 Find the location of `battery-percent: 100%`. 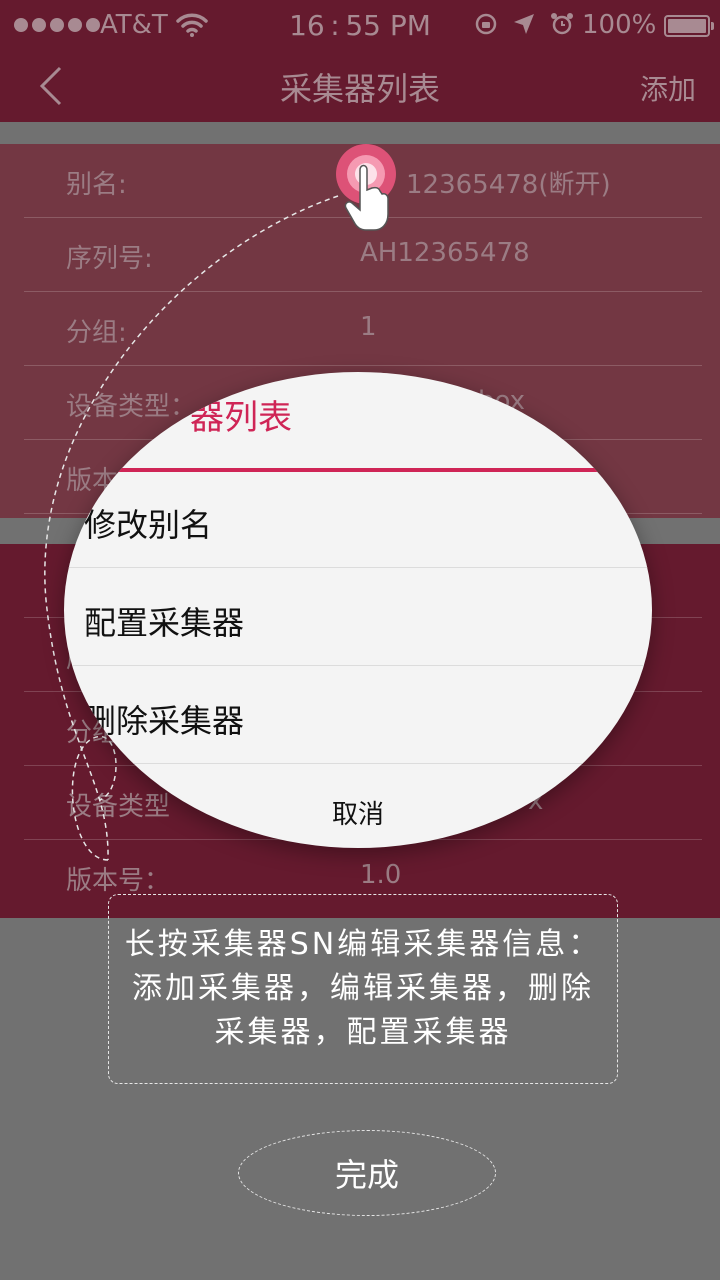

battery-percent: 100% is located at coordinates (619, 25).